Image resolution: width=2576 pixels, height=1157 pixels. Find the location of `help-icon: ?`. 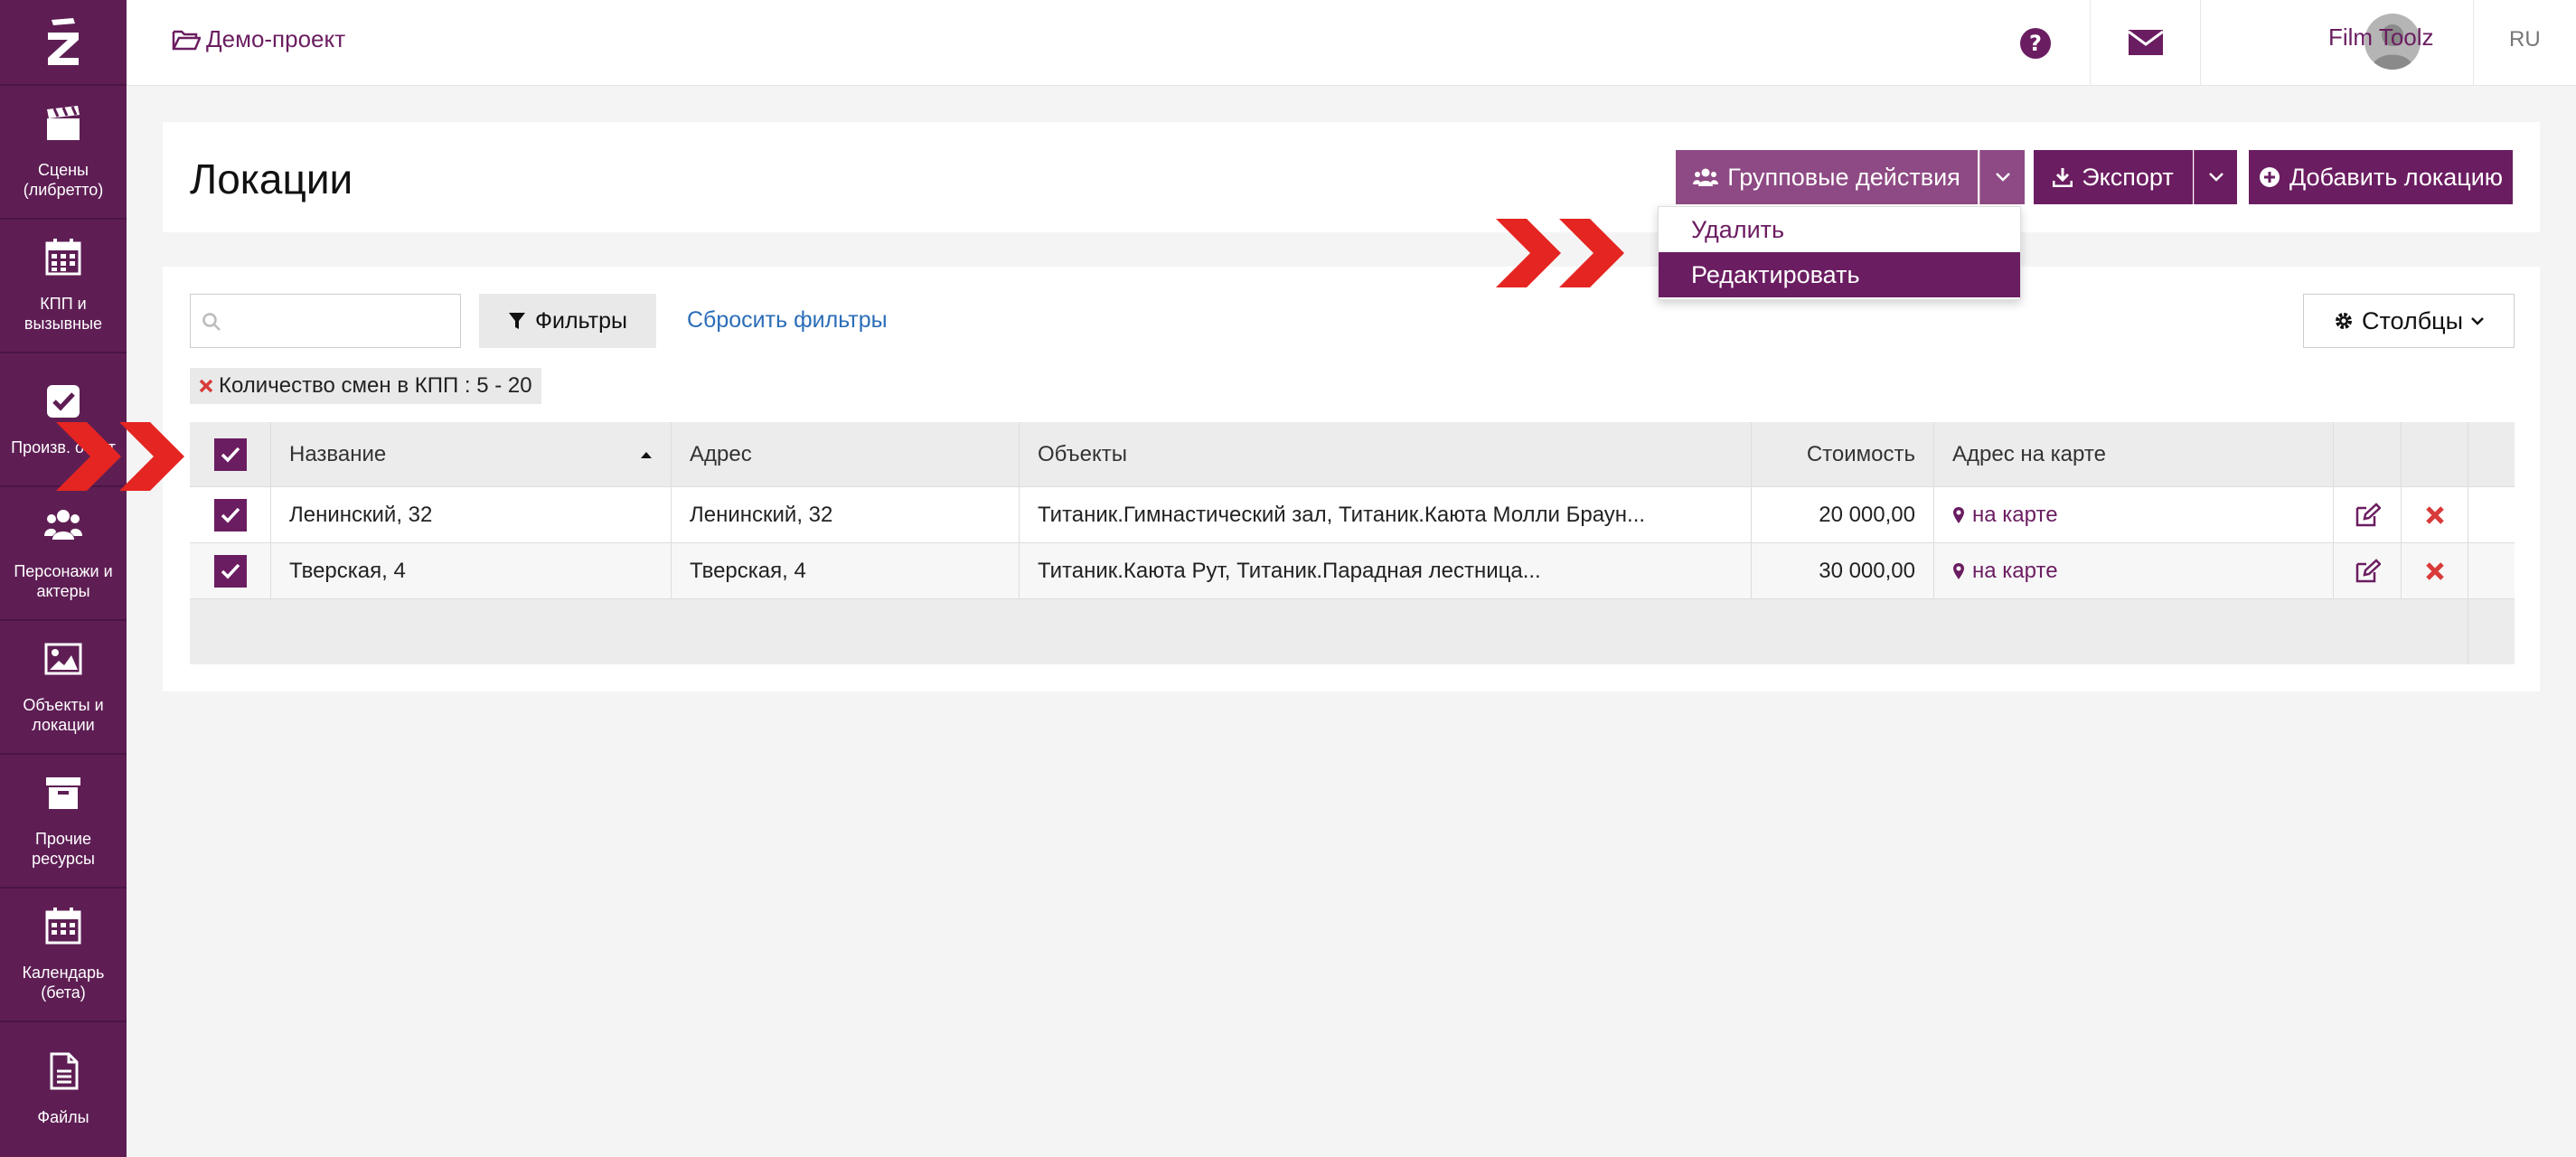

help-icon: ? is located at coordinates (2036, 45).